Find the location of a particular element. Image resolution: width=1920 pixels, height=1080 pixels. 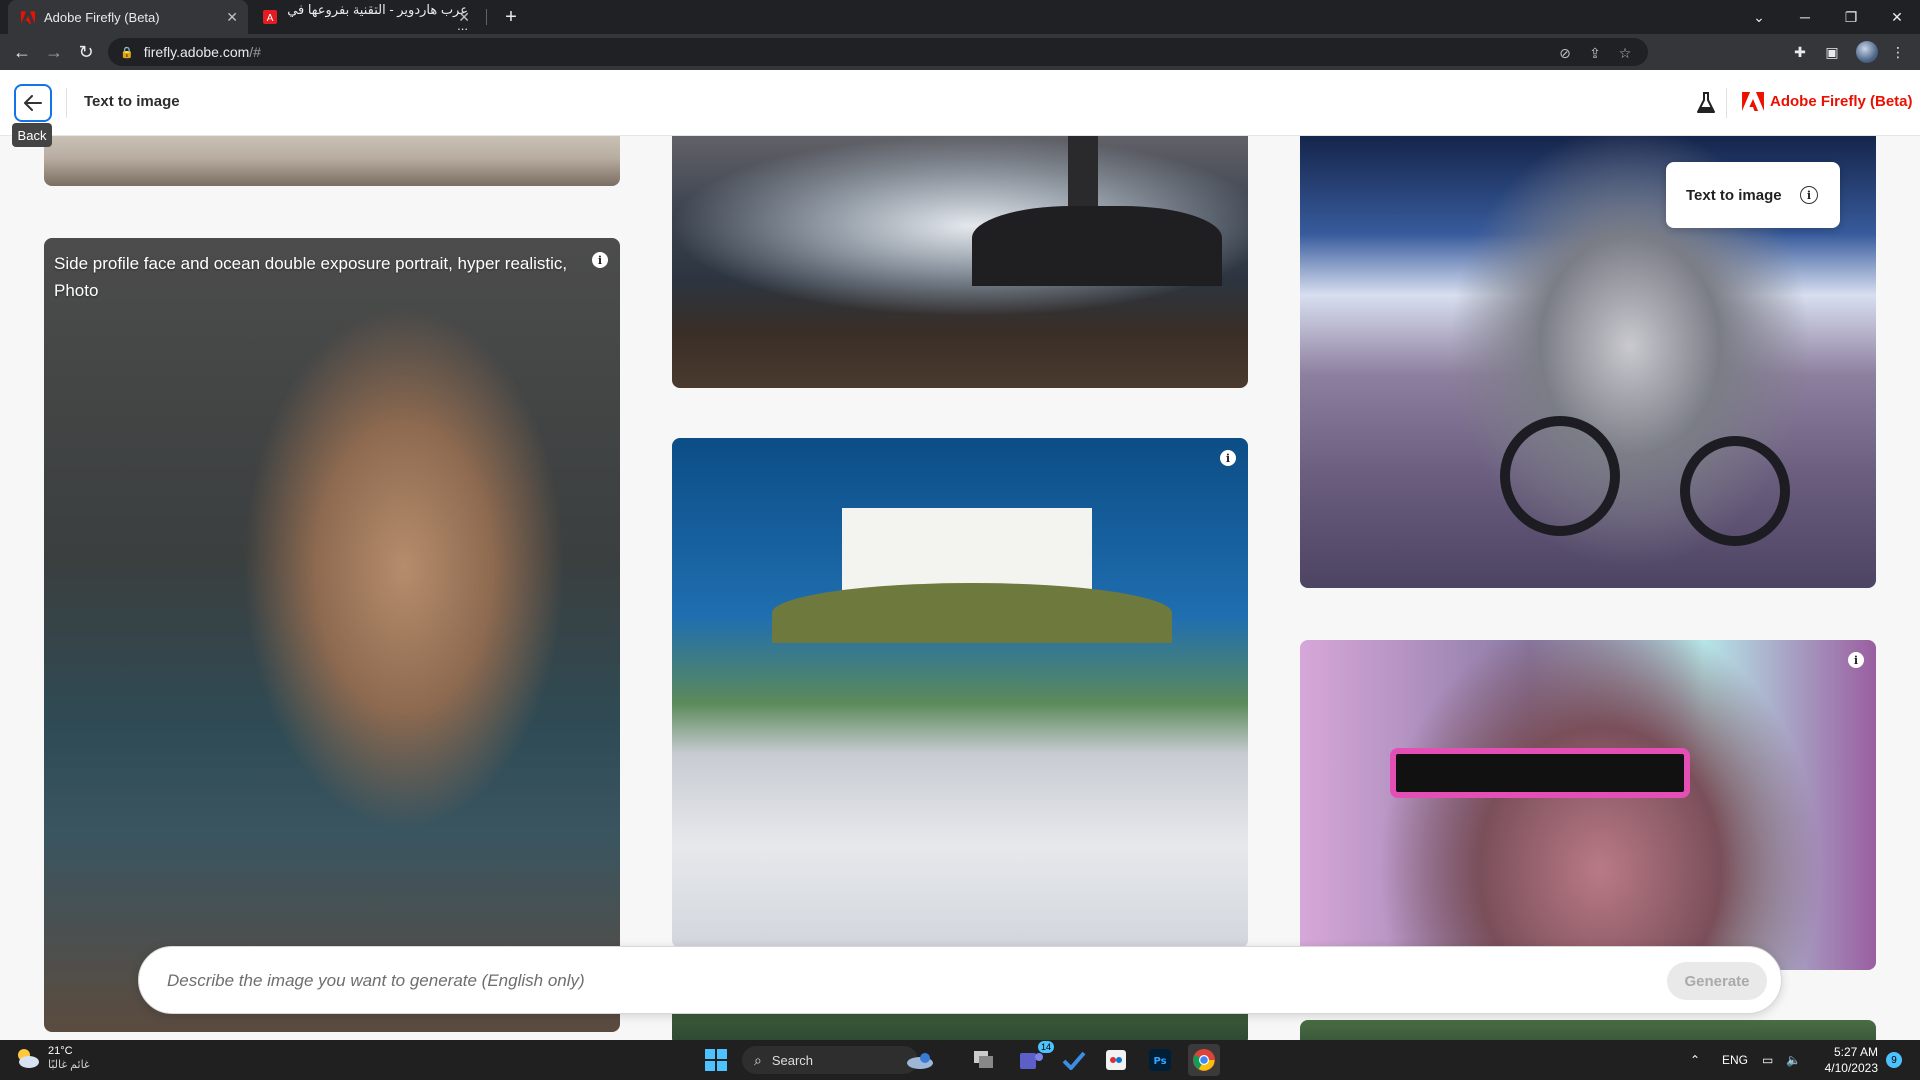

browser-toolbar: ← → ↻ 🔒 firefly.adobe.com/# ⊘ ⇪ ☆ ✚ ▣ ⋮ is located at coordinates (960, 52).